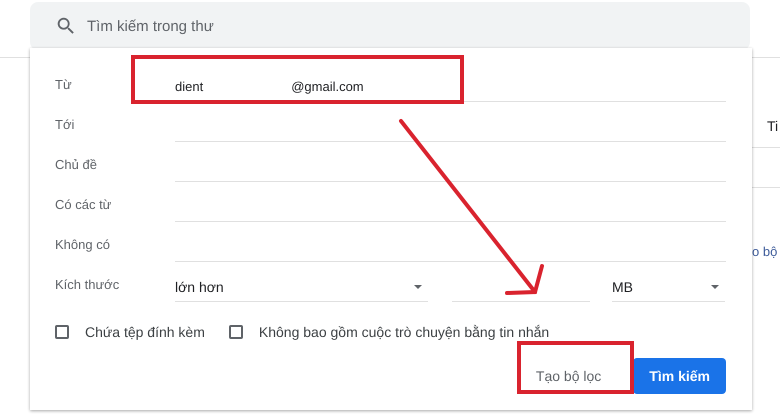 This screenshot has height=420, width=780. Describe the element at coordinates (65, 125) in the screenshot. I see `field-label: Tới` at that location.